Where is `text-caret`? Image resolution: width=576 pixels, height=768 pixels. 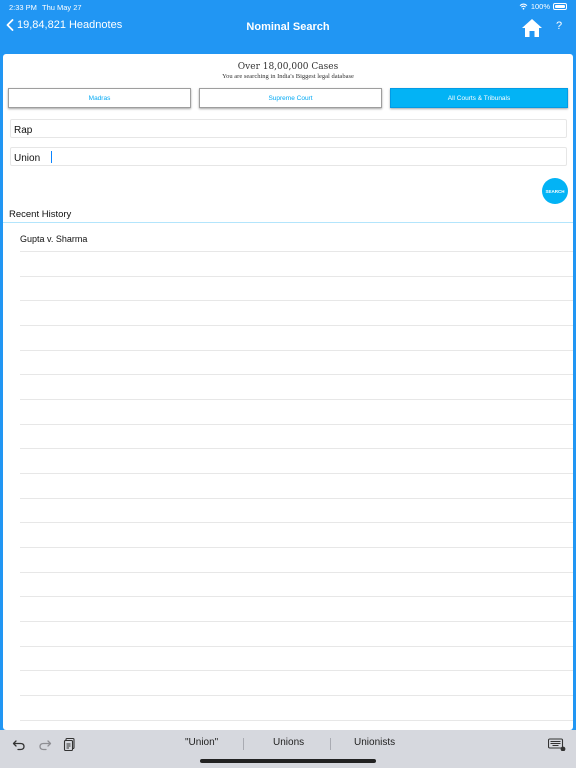 text-caret is located at coordinates (51, 157).